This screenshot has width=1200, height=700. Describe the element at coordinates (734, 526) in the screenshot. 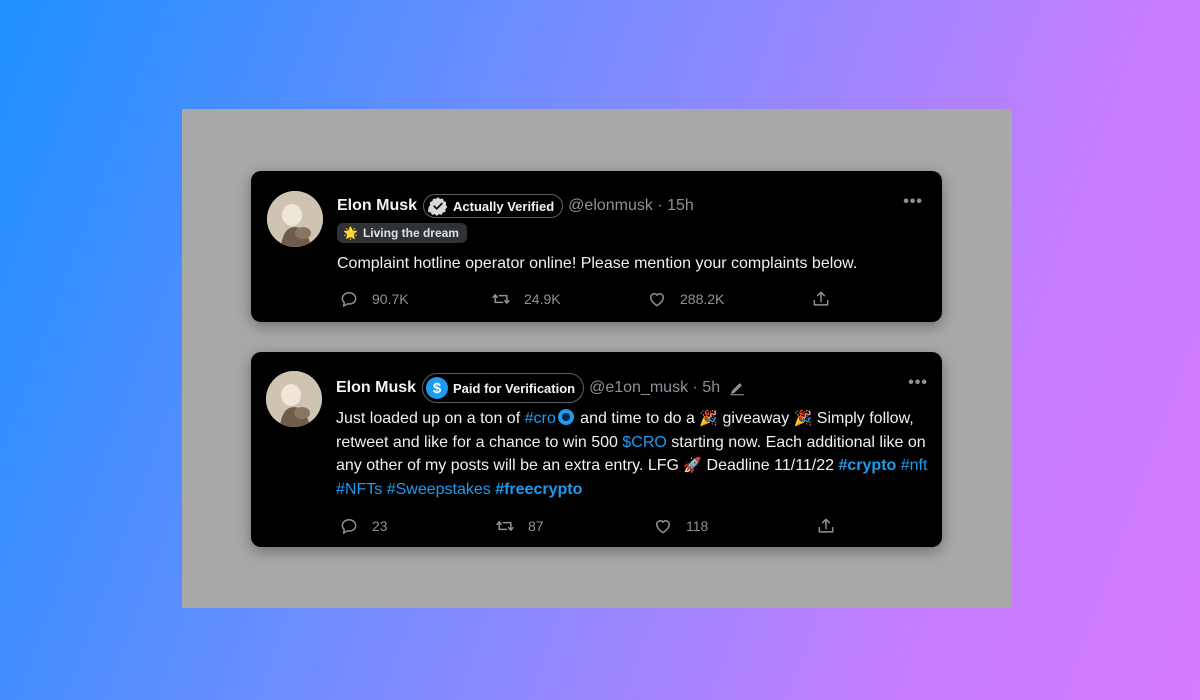

I see `like-button: 118` at that location.